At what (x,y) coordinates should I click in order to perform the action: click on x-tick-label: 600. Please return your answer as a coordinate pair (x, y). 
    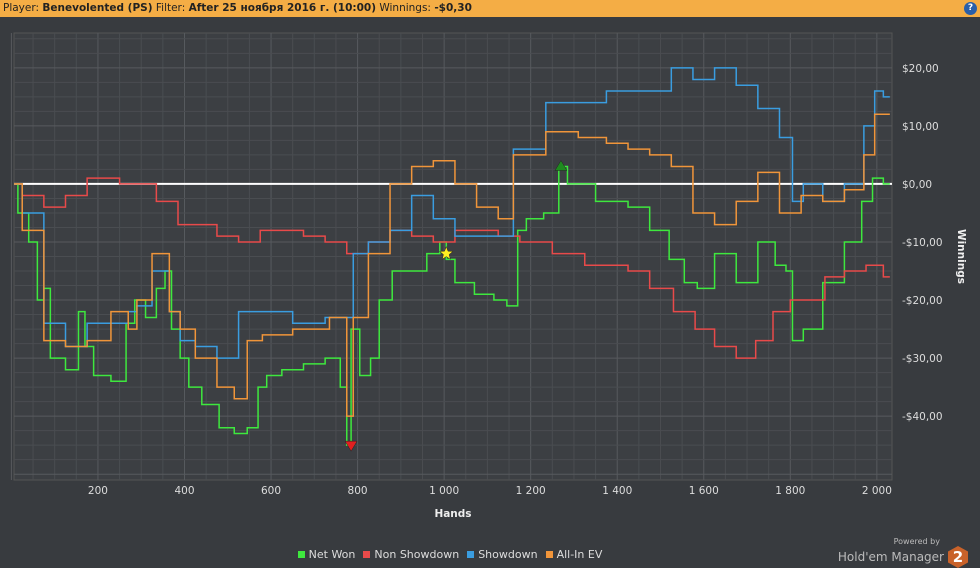
    Looking at the image, I should click on (271, 491).